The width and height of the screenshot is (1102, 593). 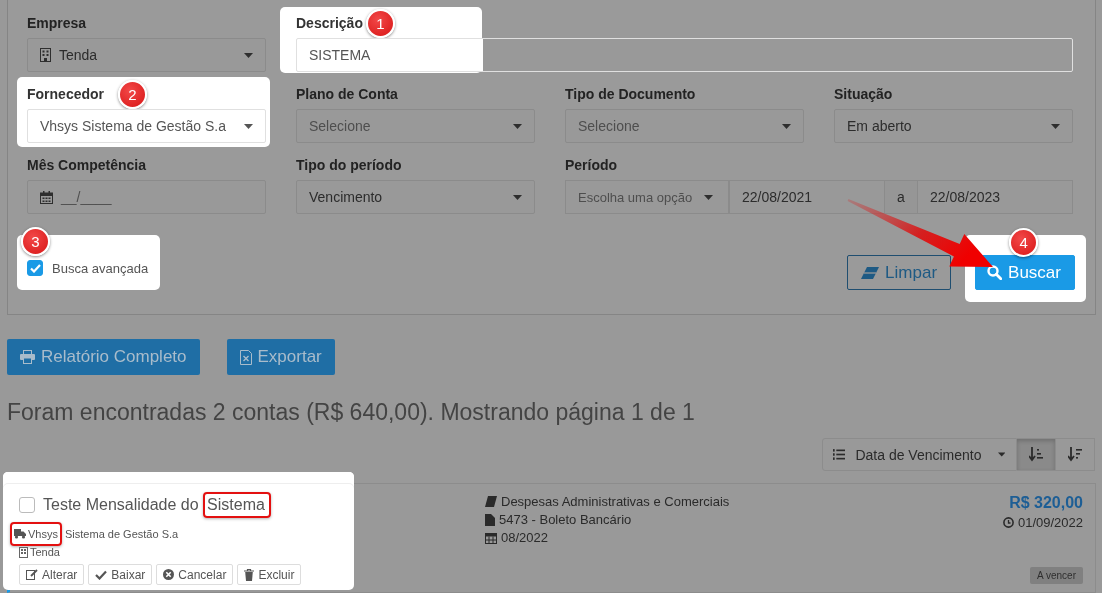 I want to click on due-date: 01/09/2022, so click(x=1050, y=522).